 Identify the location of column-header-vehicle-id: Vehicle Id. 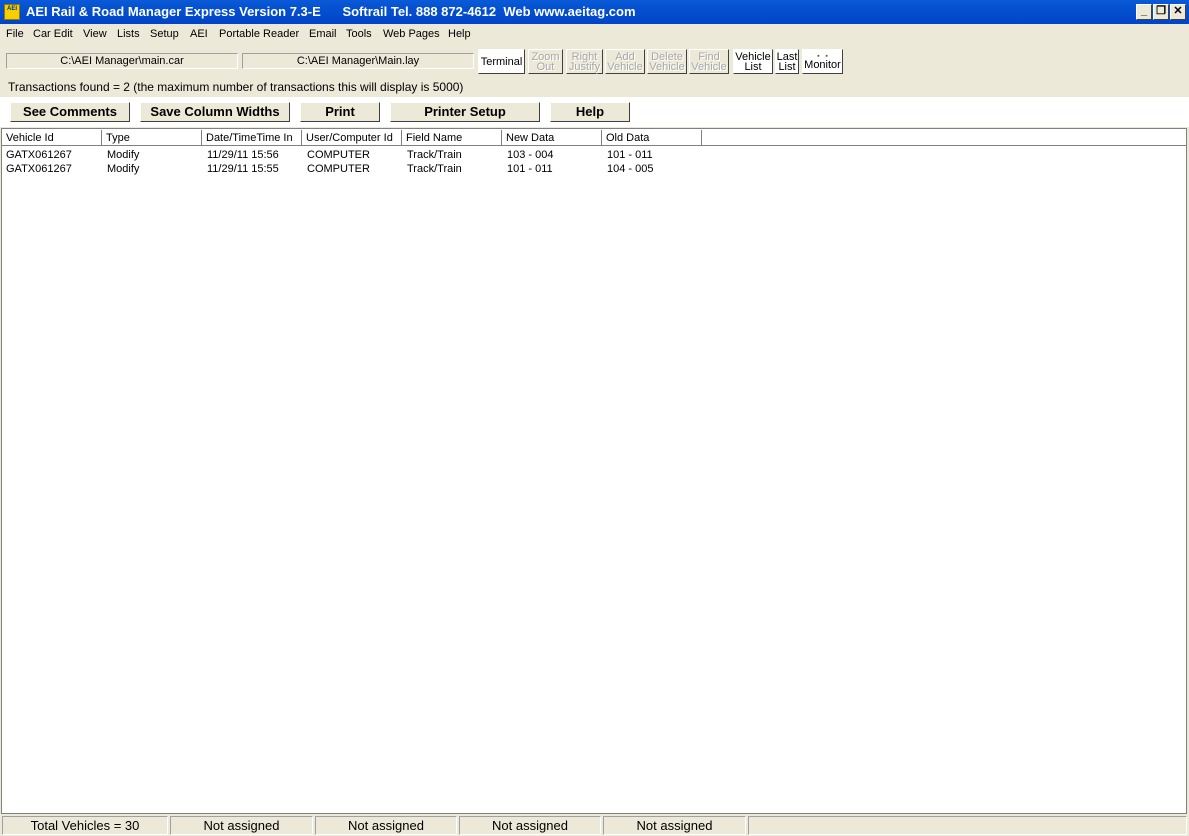
(52, 138).